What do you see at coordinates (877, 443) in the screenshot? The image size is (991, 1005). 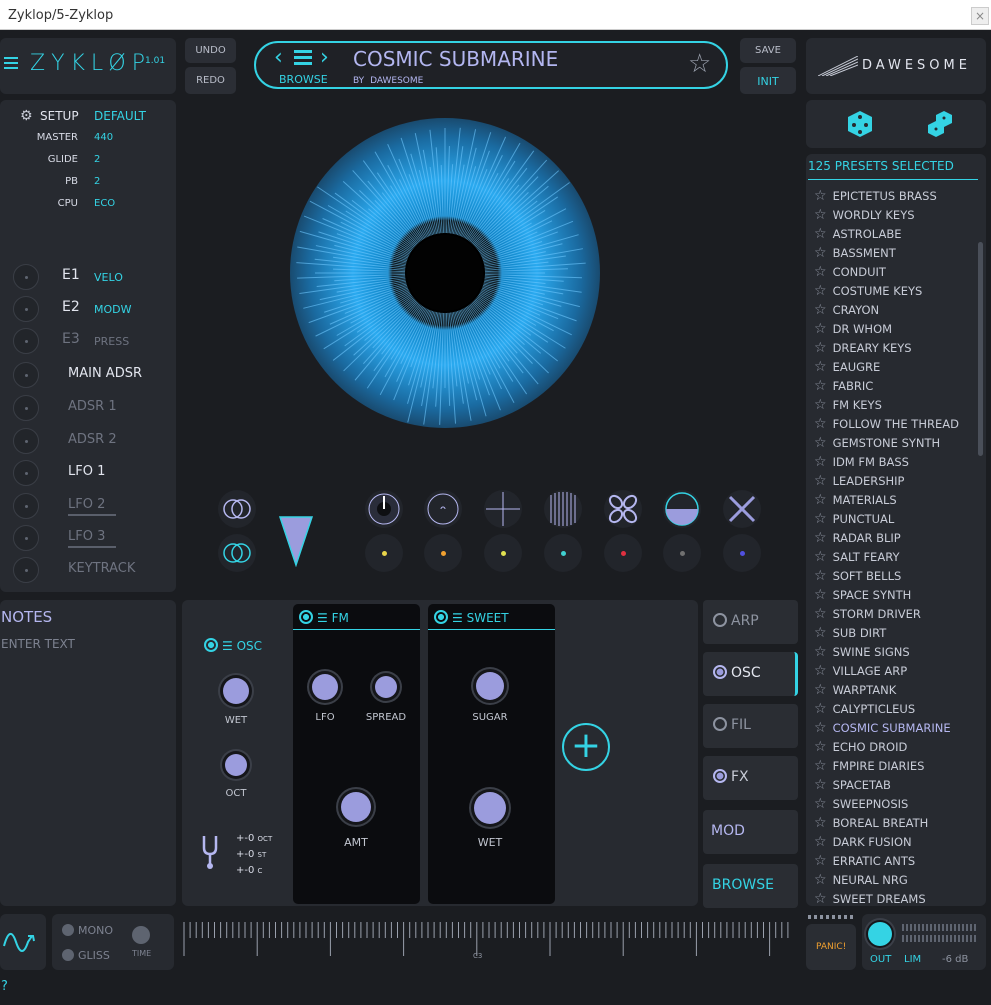 I see `preset-item: ☆ GEMSTONE SYNTH` at bounding box center [877, 443].